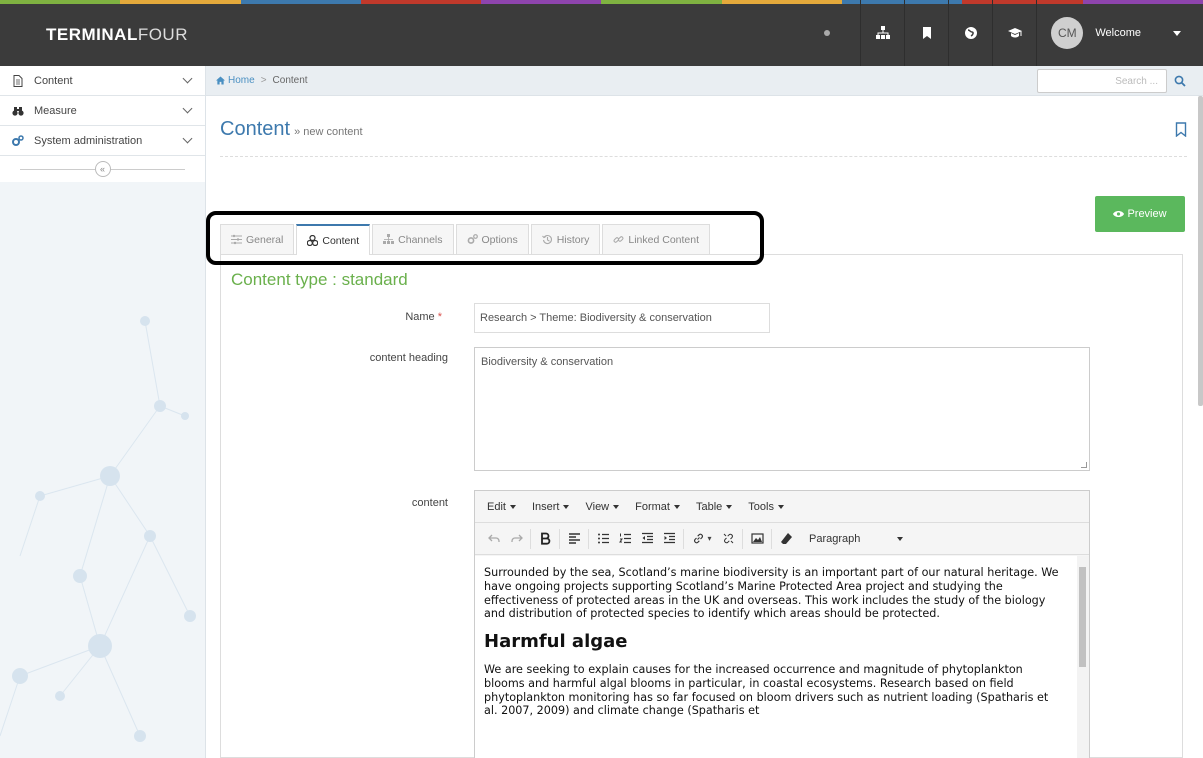  I want to click on binoculars-icon, so click(18, 111).